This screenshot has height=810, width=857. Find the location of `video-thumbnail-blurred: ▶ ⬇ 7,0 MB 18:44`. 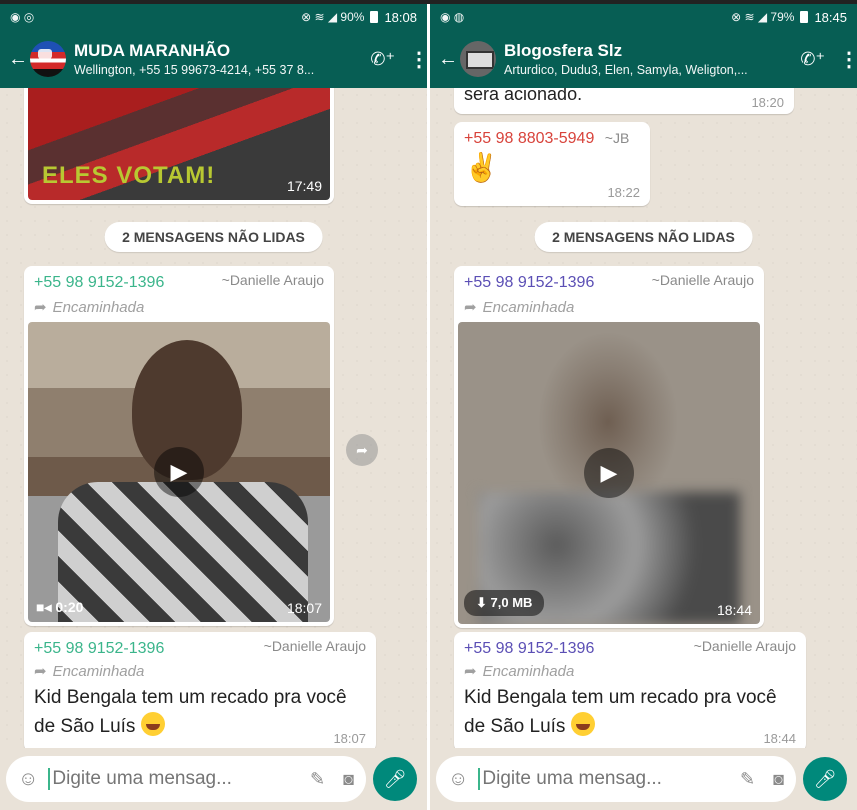

video-thumbnail-blurred: ▶ ⬇ 7,0 MB 18:44 is located at coordinates (609, 473).